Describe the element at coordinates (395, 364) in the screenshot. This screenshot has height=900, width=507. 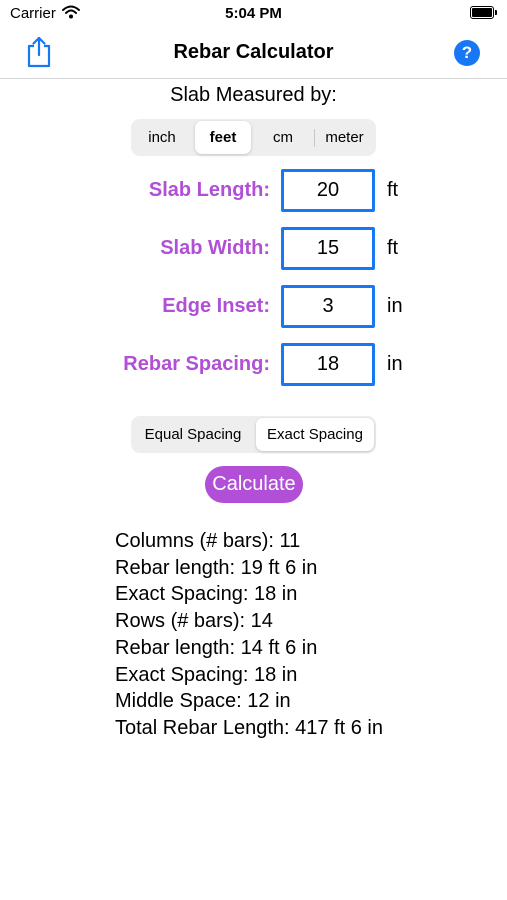
I see `rebar-spacing-unit: in` at that location.